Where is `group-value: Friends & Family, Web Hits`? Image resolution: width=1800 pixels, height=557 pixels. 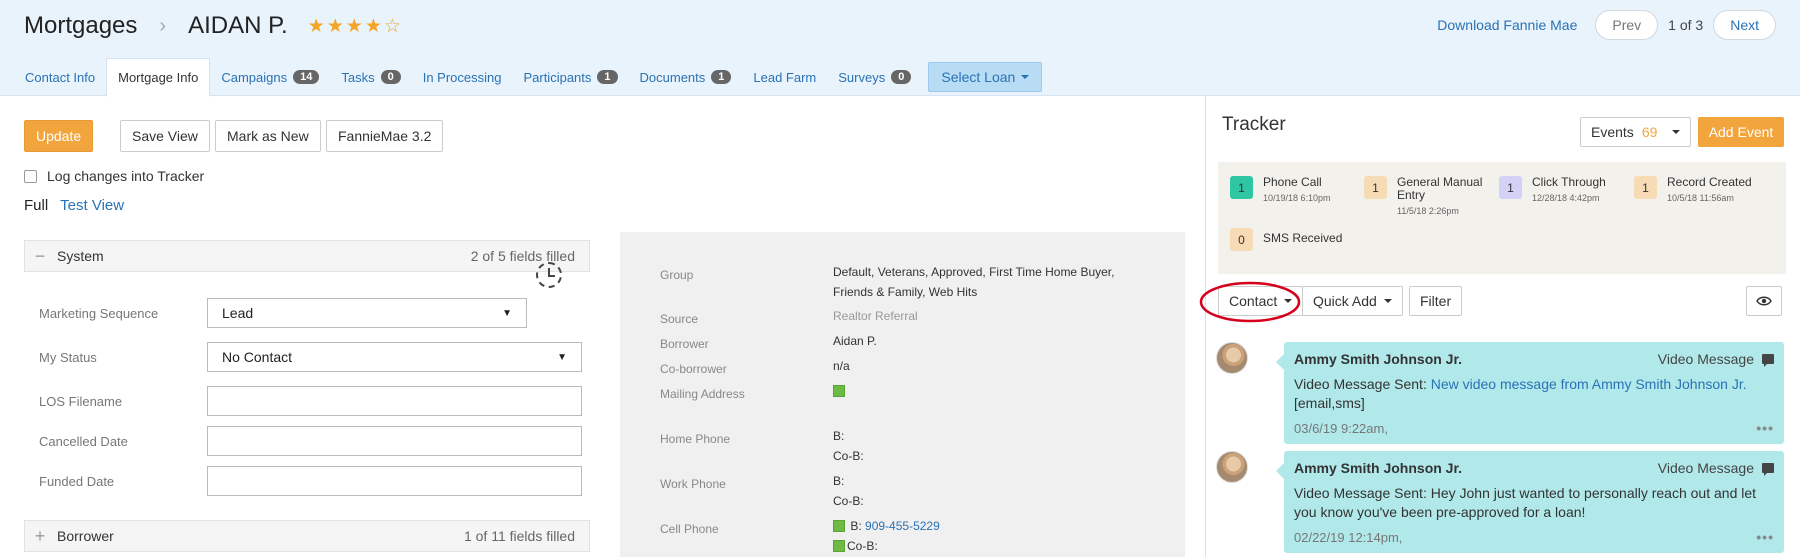 group-value: Friends & Family, Web Hits is located at coordinates (905, 292).